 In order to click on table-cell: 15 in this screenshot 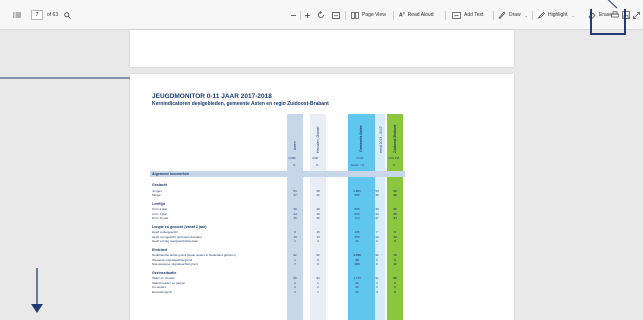, I will do `click(318, 232)`.